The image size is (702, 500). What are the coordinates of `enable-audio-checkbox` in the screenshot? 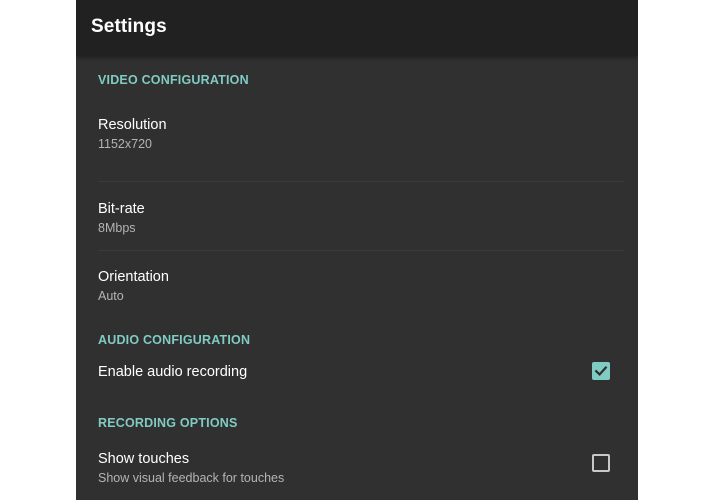 It's located at (601, 371).